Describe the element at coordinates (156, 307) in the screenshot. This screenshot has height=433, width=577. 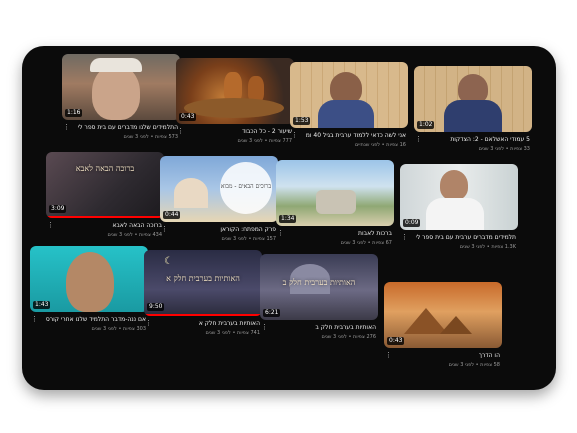
I see `duration-badge: 9:50` at that location.